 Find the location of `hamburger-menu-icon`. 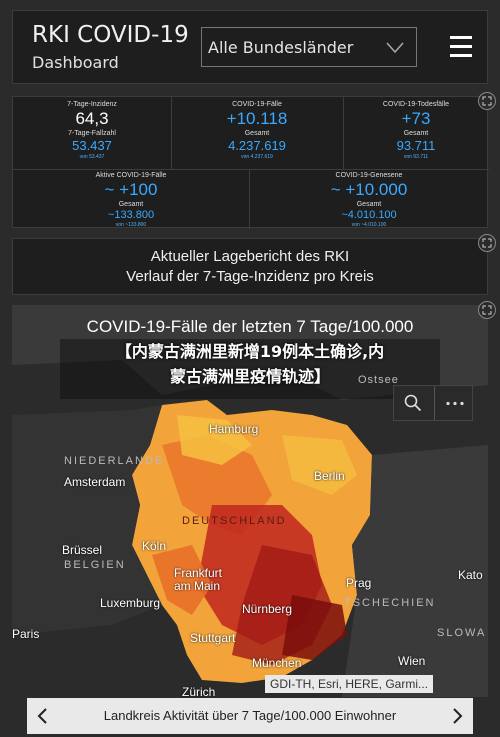

hamburger-menu-icon is located at coordinates (461, 47).